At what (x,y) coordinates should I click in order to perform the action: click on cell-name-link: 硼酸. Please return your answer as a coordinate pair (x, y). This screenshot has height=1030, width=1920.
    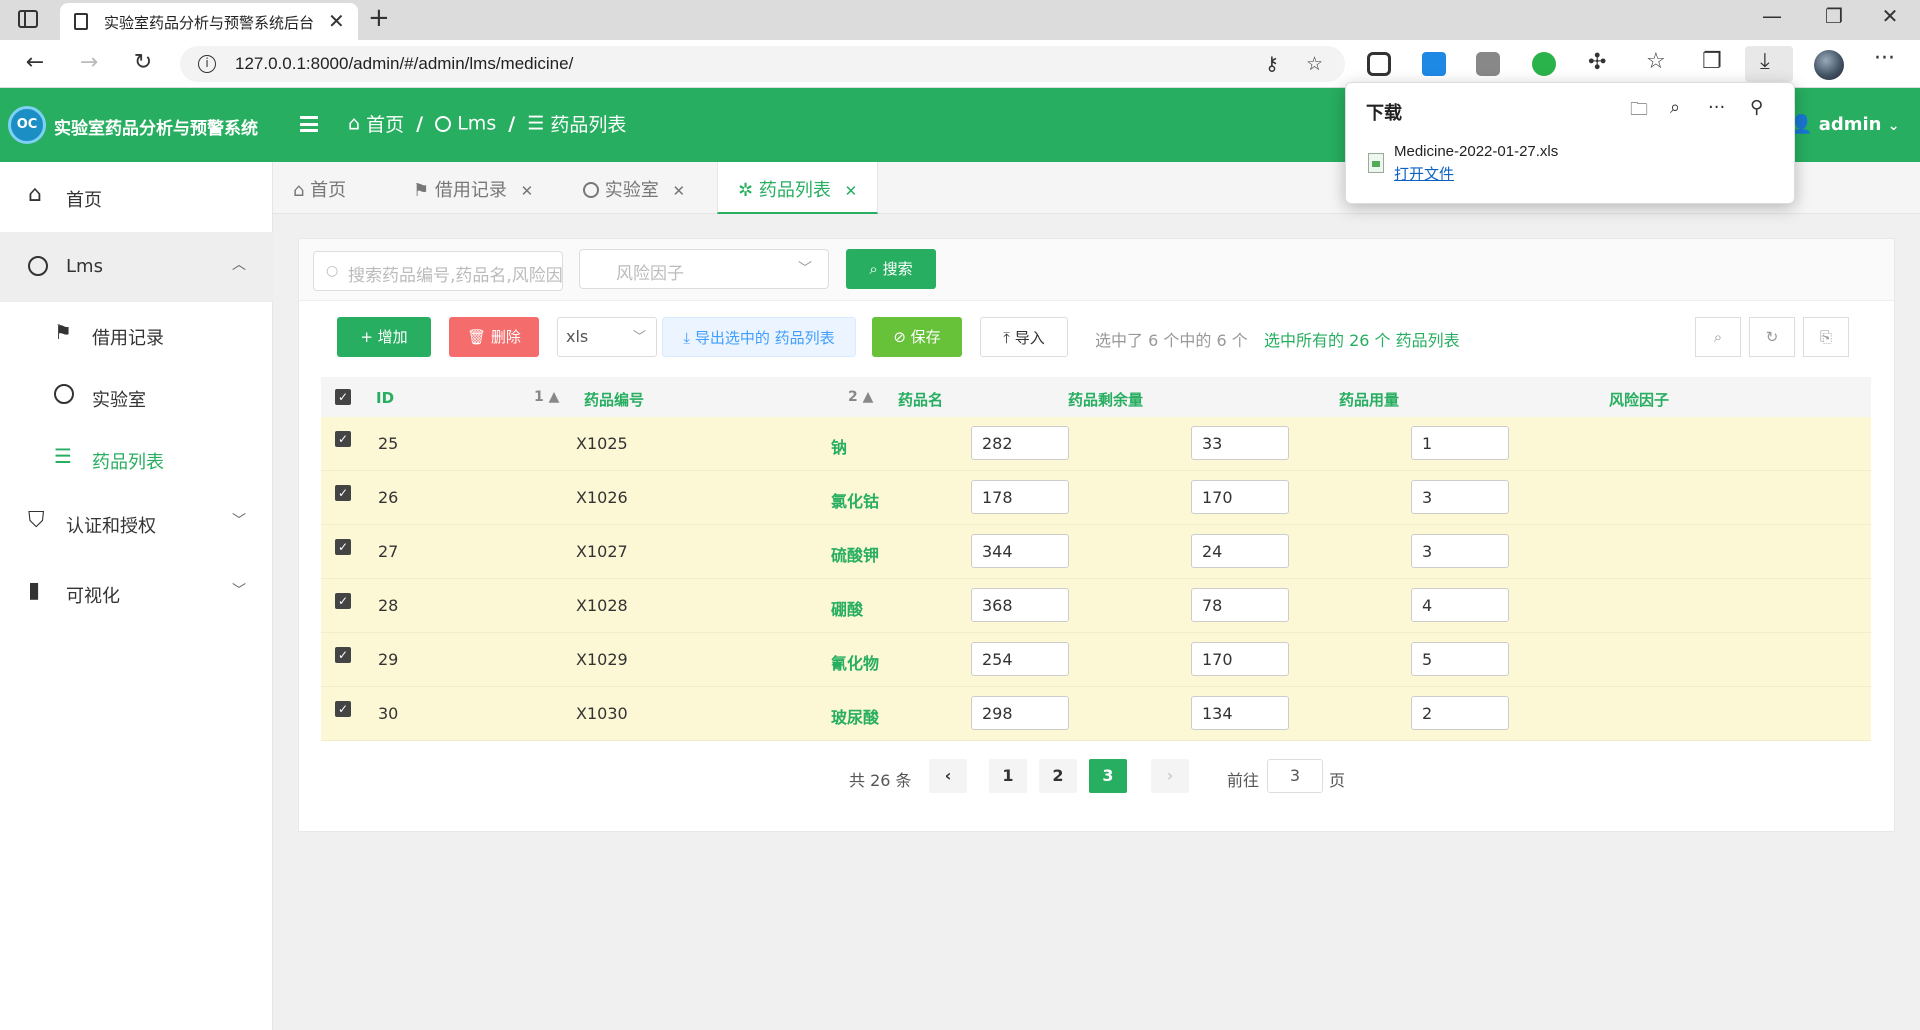
    Looking at the image, I should click on (847, 608).